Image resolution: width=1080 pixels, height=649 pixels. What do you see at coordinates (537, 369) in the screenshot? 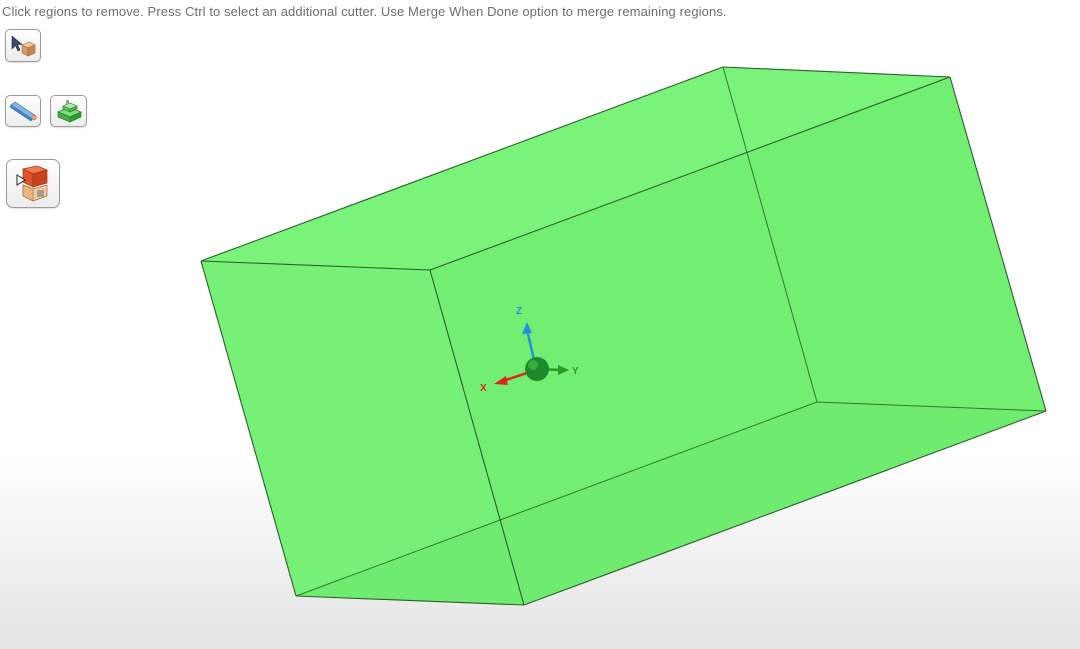
I see `origin-sphere-icon` at bounding box center [537, 369].